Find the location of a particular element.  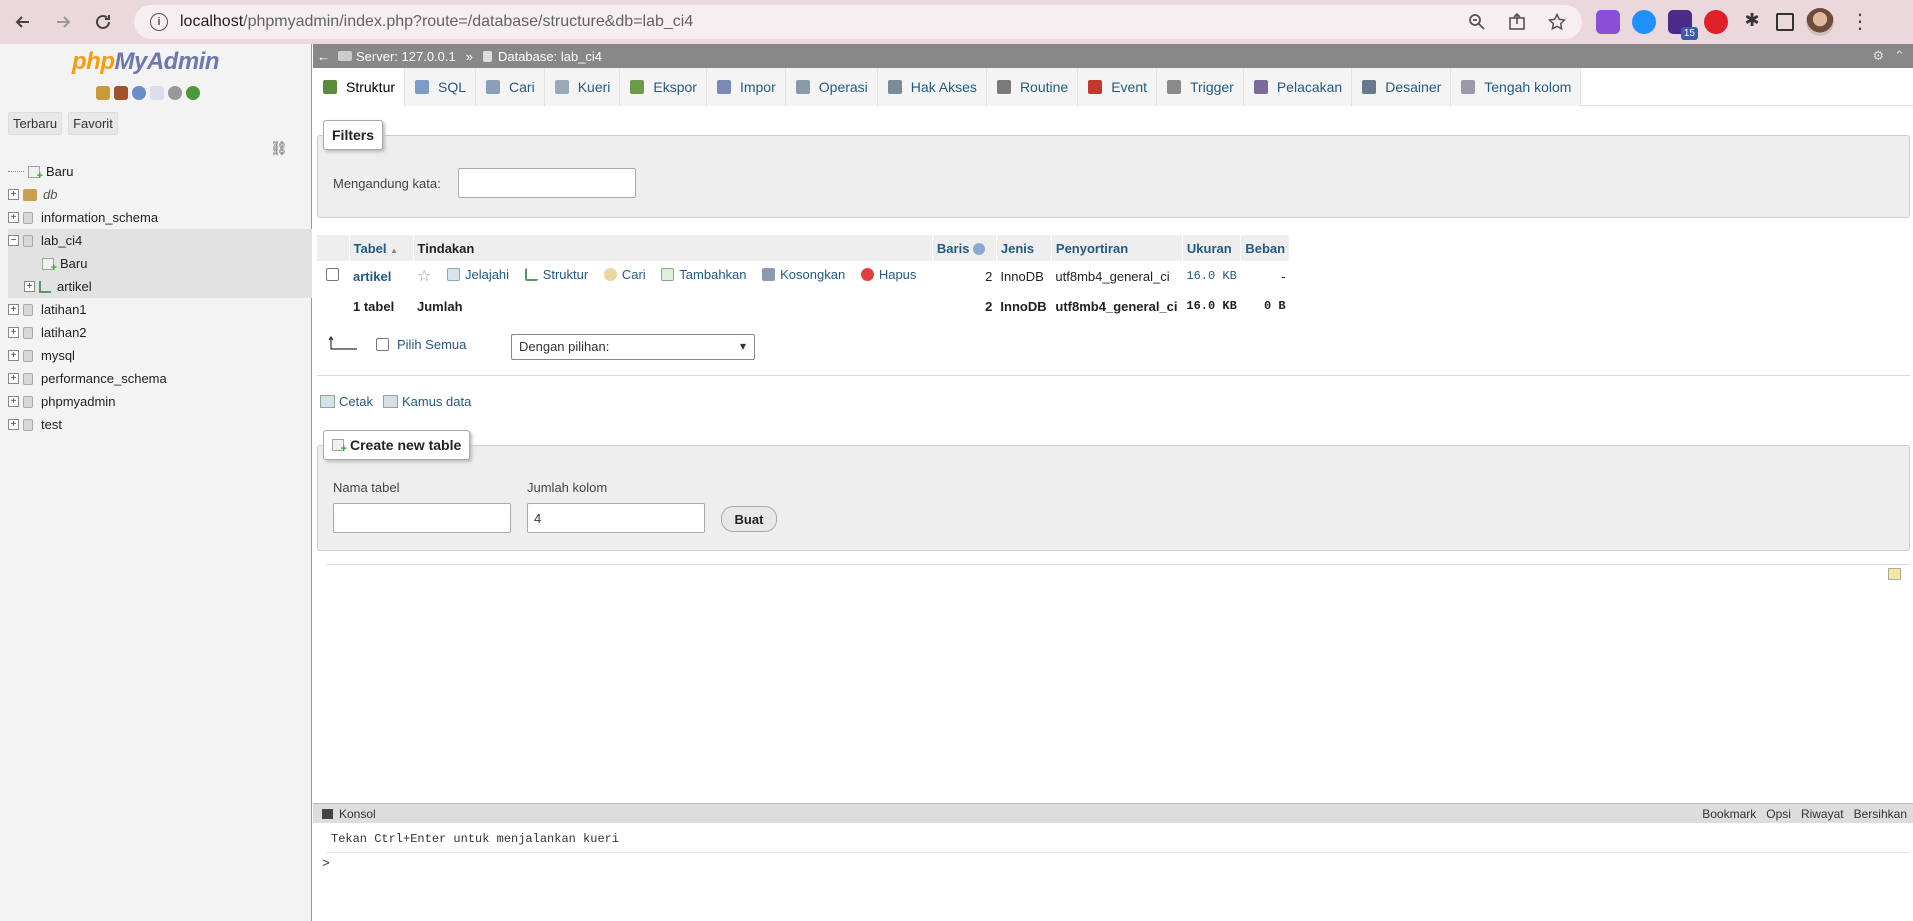

collapse-icon: − is located at coordinates (13, 240).